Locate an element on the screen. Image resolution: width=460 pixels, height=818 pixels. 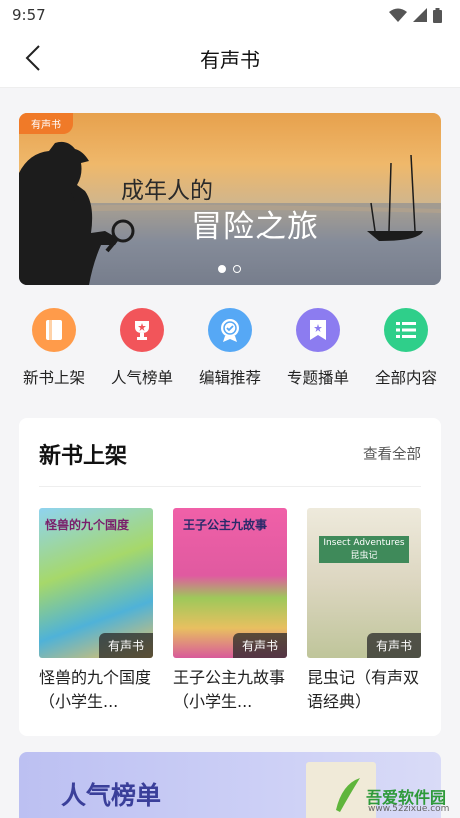
cover-title: 王子公主九故事 is located at coordinates (225, 525).